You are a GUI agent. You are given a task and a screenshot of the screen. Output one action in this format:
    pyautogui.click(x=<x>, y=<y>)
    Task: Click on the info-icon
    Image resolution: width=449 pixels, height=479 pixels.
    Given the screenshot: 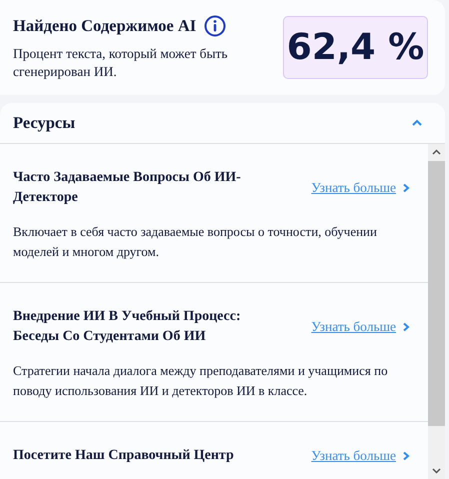 What is the action you would take?
    pyautogui.click(x=215, y=25)
    